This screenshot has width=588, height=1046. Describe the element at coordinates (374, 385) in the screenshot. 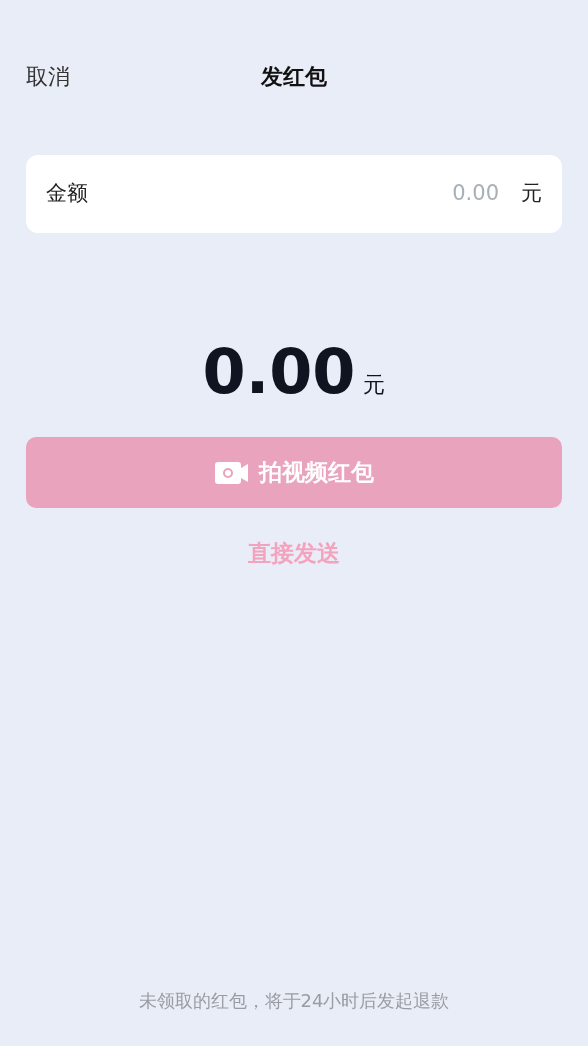

I see `total-unit: 元` at that location.